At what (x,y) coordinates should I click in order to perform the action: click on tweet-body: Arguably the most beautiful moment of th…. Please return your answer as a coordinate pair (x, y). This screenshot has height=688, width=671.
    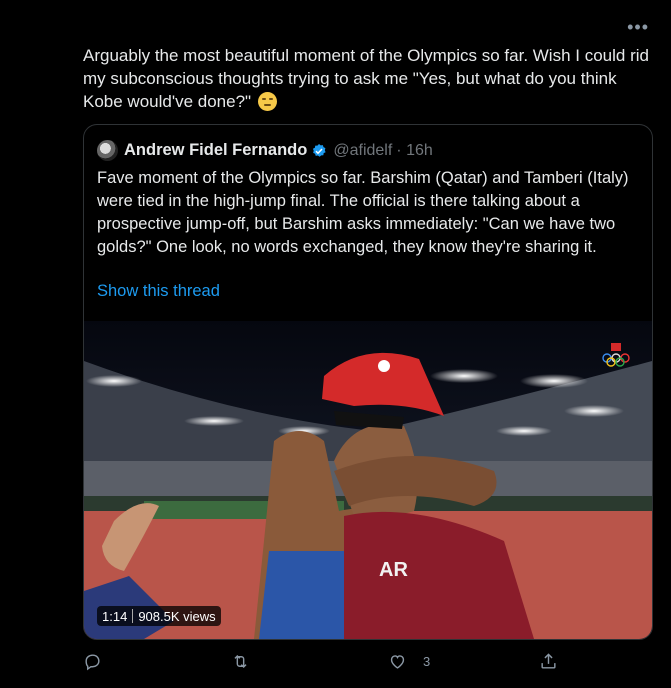
    Looking at the image, I should click on (366, 78).